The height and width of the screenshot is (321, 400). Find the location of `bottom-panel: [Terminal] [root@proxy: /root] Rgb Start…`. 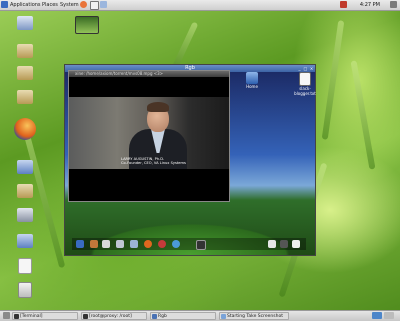

bottom-panel: [Terminal] [root@proxy: /root] Rgb Start… is located at coordinates (200, 315).